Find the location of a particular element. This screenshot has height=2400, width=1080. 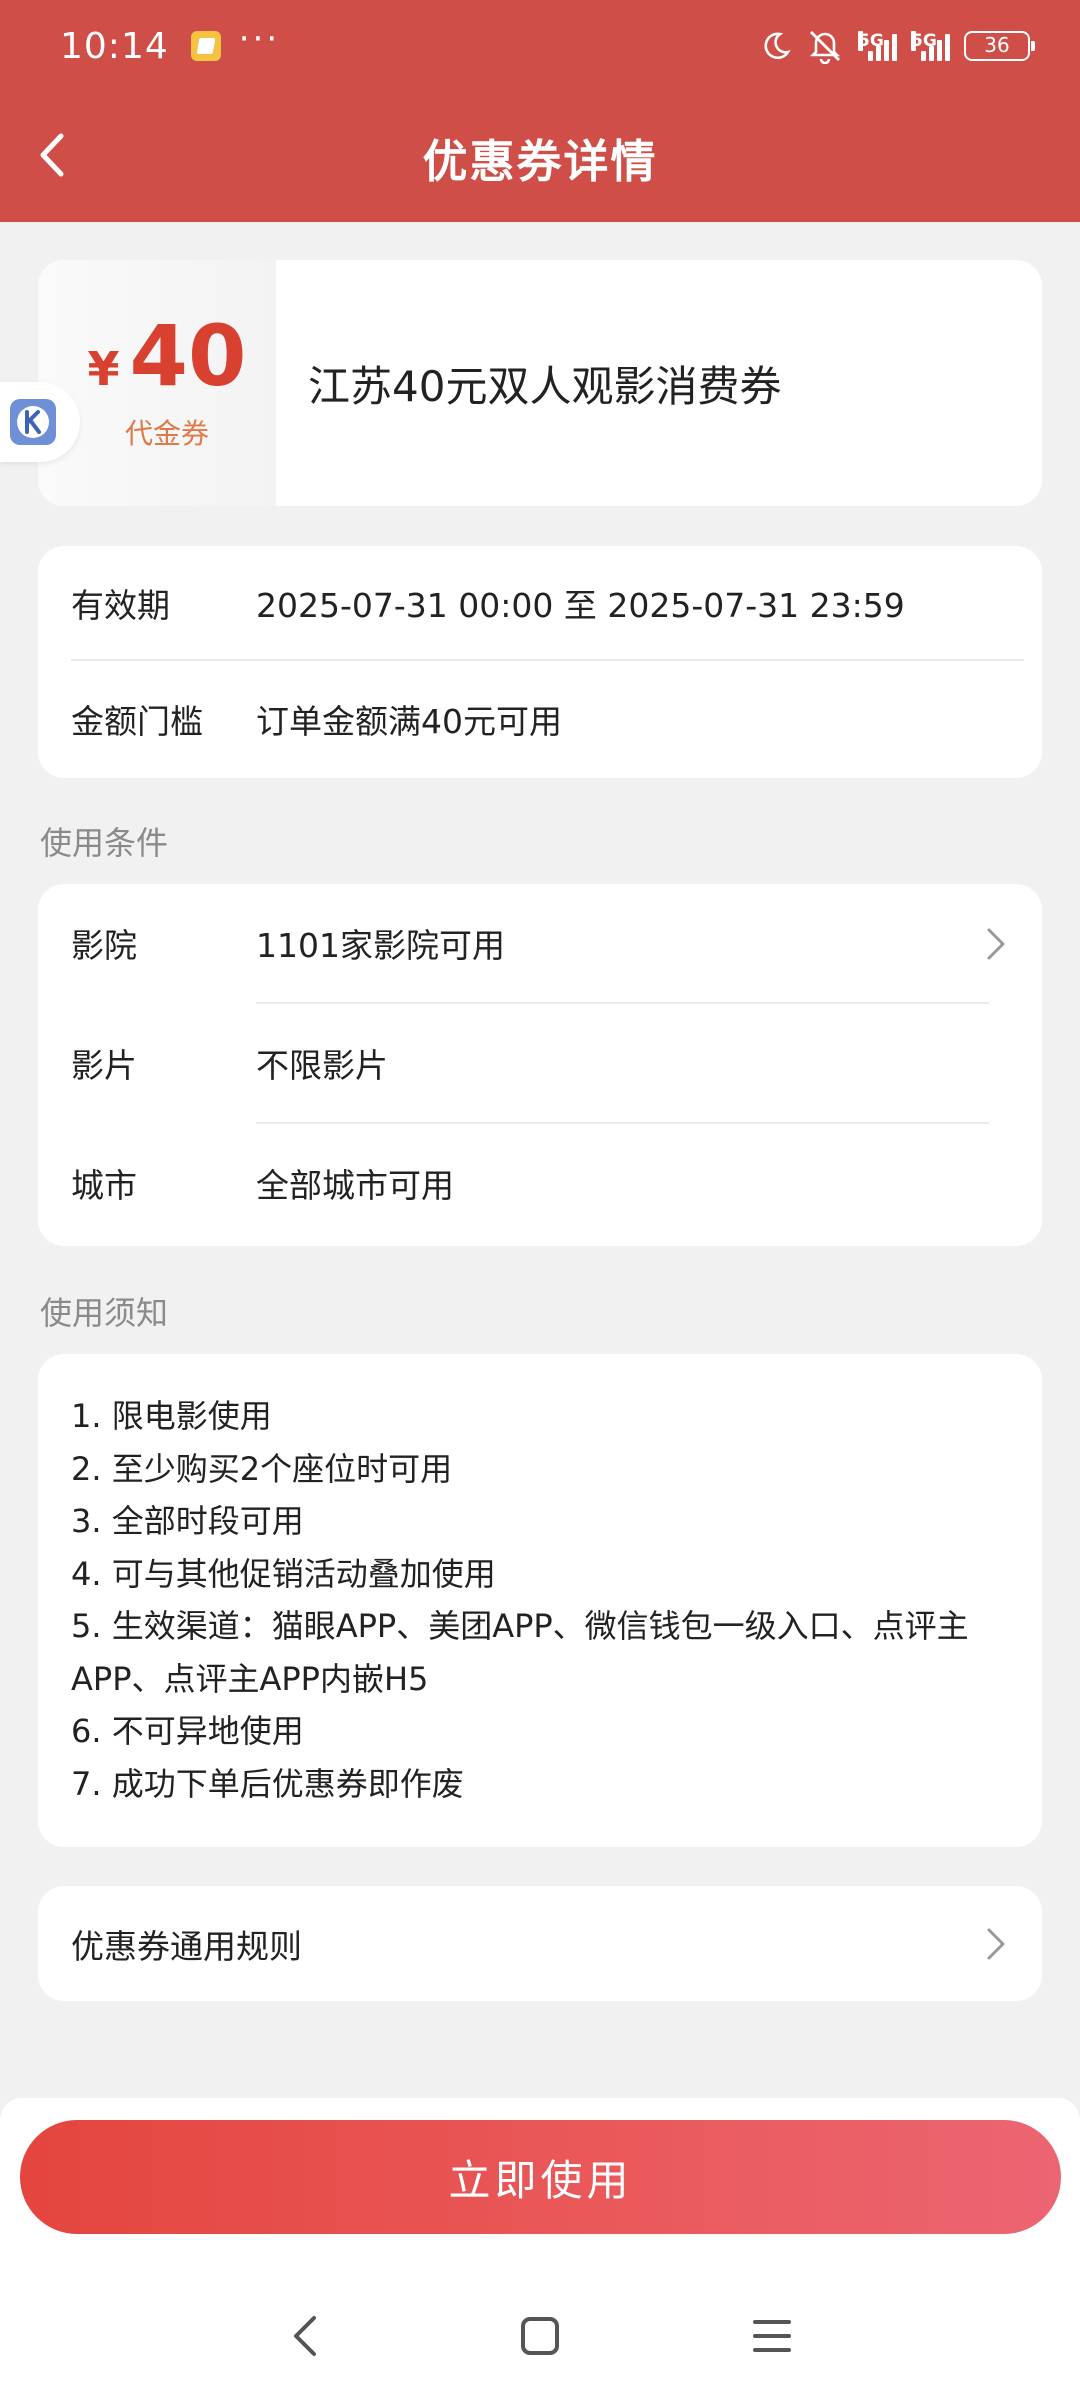

nav-home-button is located at coordinates (540, 2336).